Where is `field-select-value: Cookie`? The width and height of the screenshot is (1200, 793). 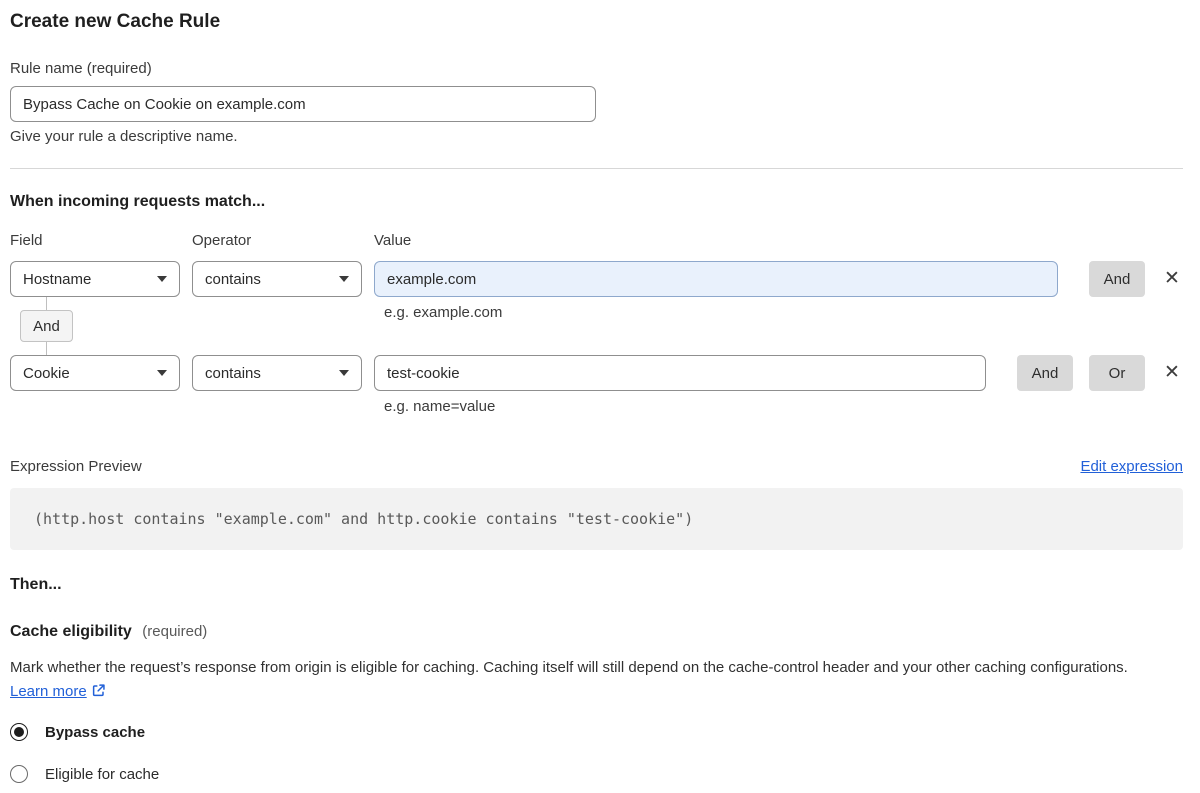
field-select-value: Cookie is located at coordinates (46, 373).